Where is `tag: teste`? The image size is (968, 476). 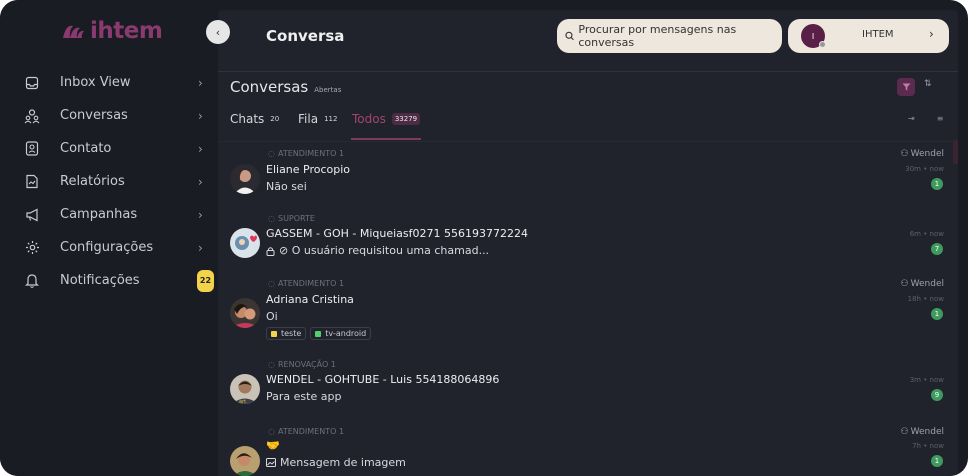
tag: teste is located at coordinates (286, 333).